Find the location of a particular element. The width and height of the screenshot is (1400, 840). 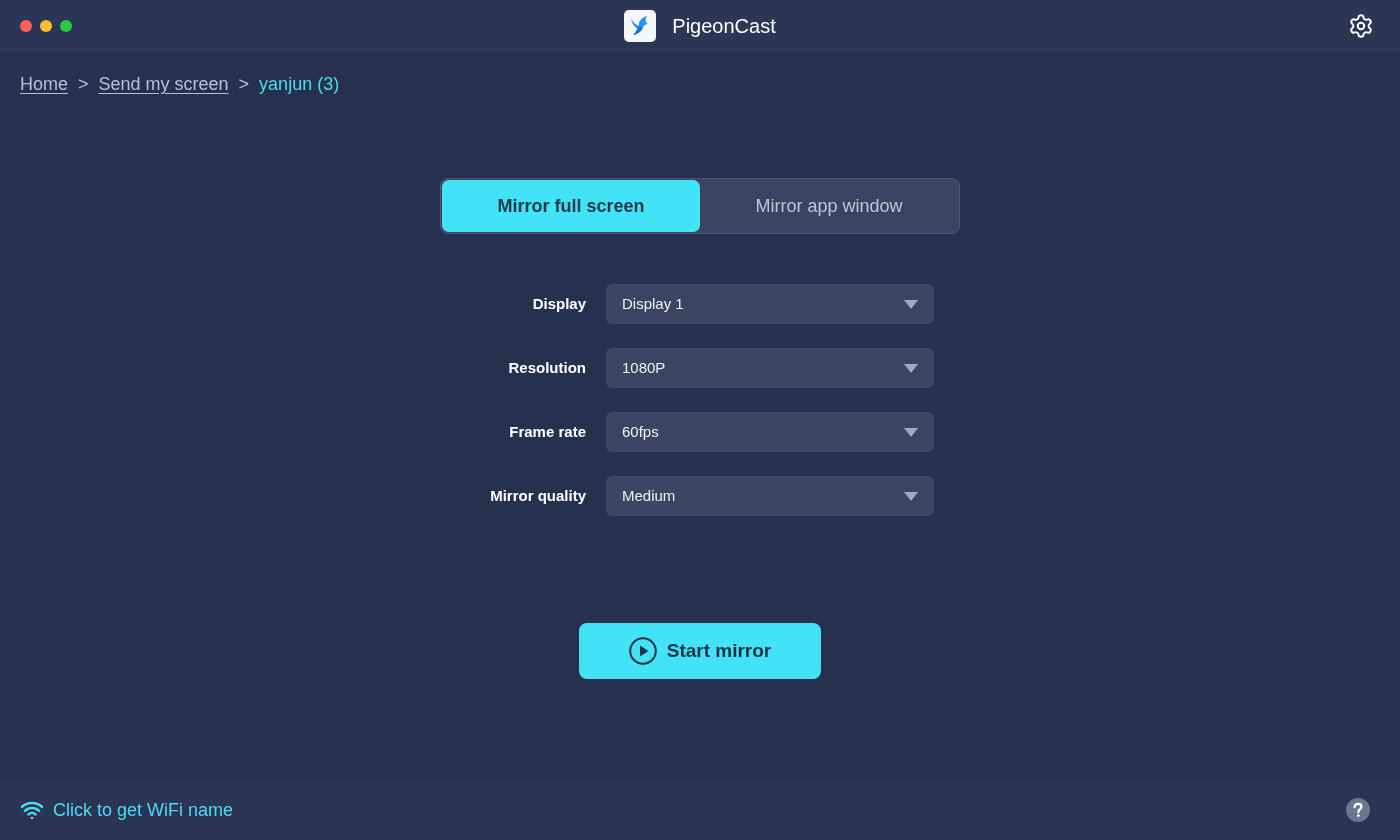

setting-dropdown: Display 1 is located at coordinates (770, 304).